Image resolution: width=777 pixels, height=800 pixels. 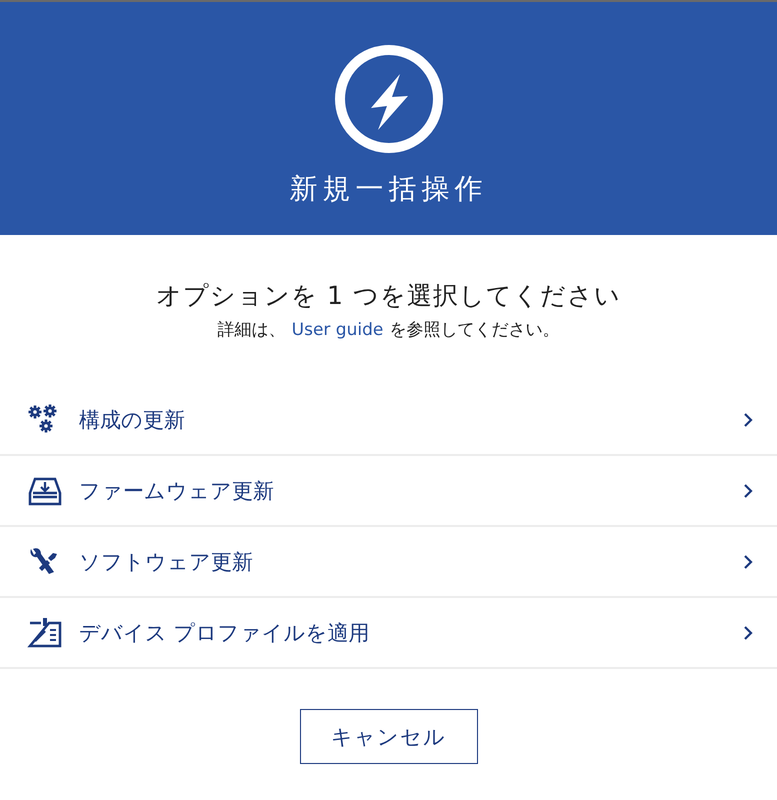 What do you see at coordinates (389, 736) in the screenshot?
I see `cancel-button: キャンセル` at bounding box center [389, 736].